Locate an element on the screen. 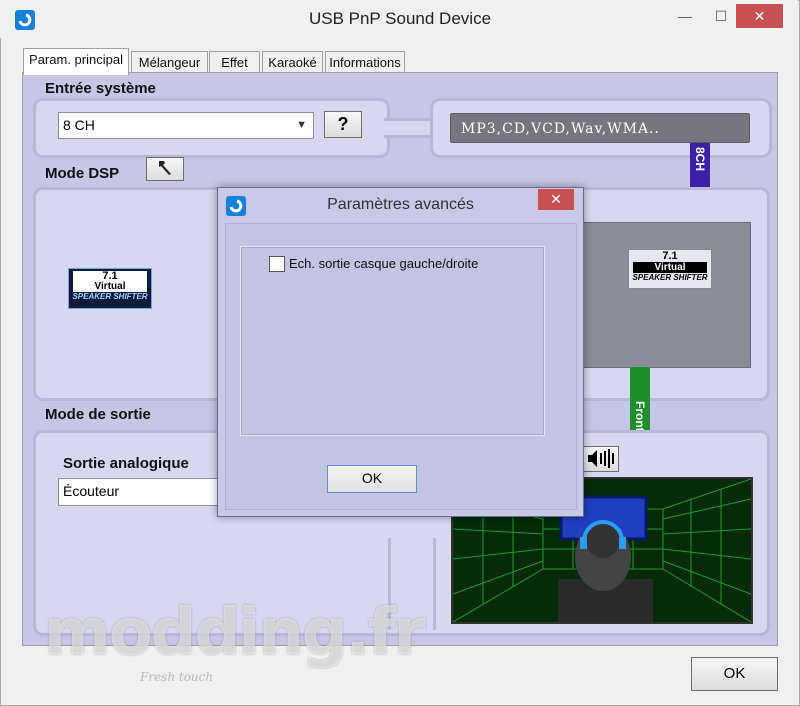  logo-right-virtual-text: Virtual is located at coordinates (670, 267).